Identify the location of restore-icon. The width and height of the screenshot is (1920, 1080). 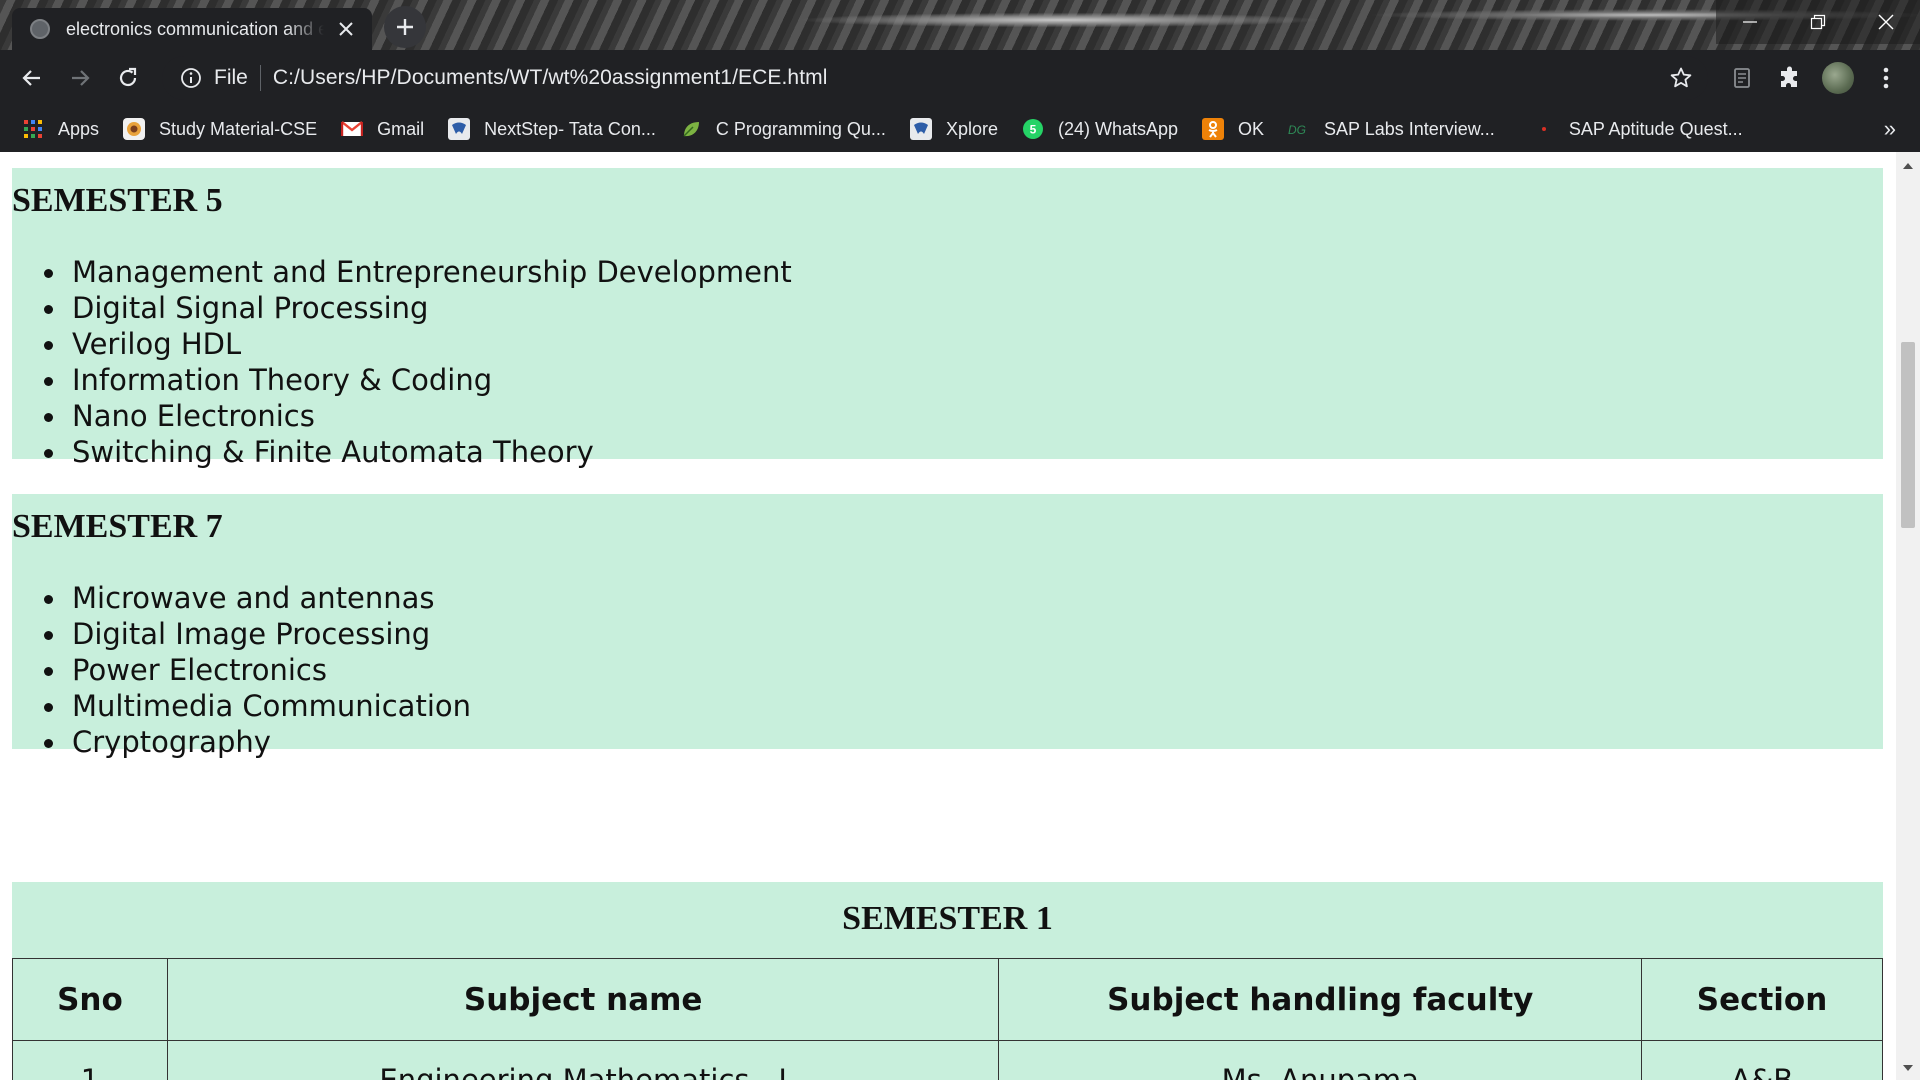
(1818, 22).